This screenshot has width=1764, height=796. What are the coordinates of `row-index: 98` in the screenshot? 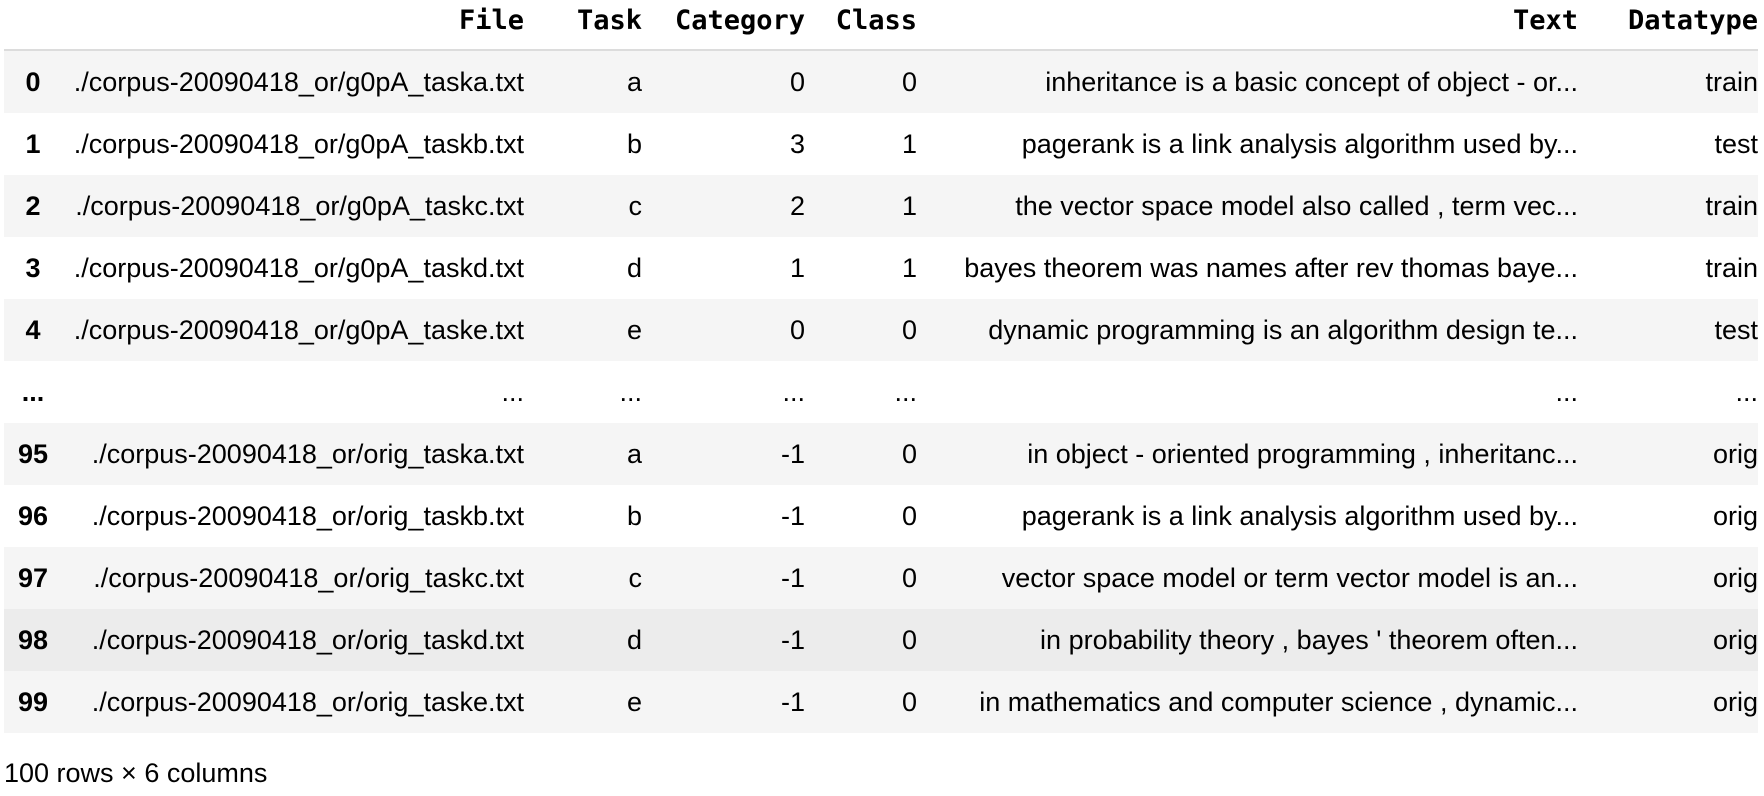 It's located at (33, 639).